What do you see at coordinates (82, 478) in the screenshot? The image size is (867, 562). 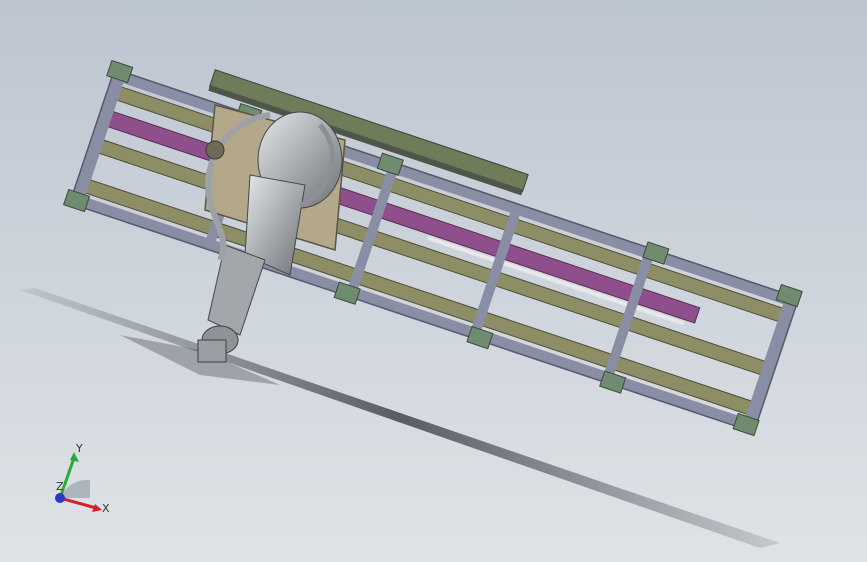 I see `coordinate-triad: Y X Z` at bounding box center [82, 478].